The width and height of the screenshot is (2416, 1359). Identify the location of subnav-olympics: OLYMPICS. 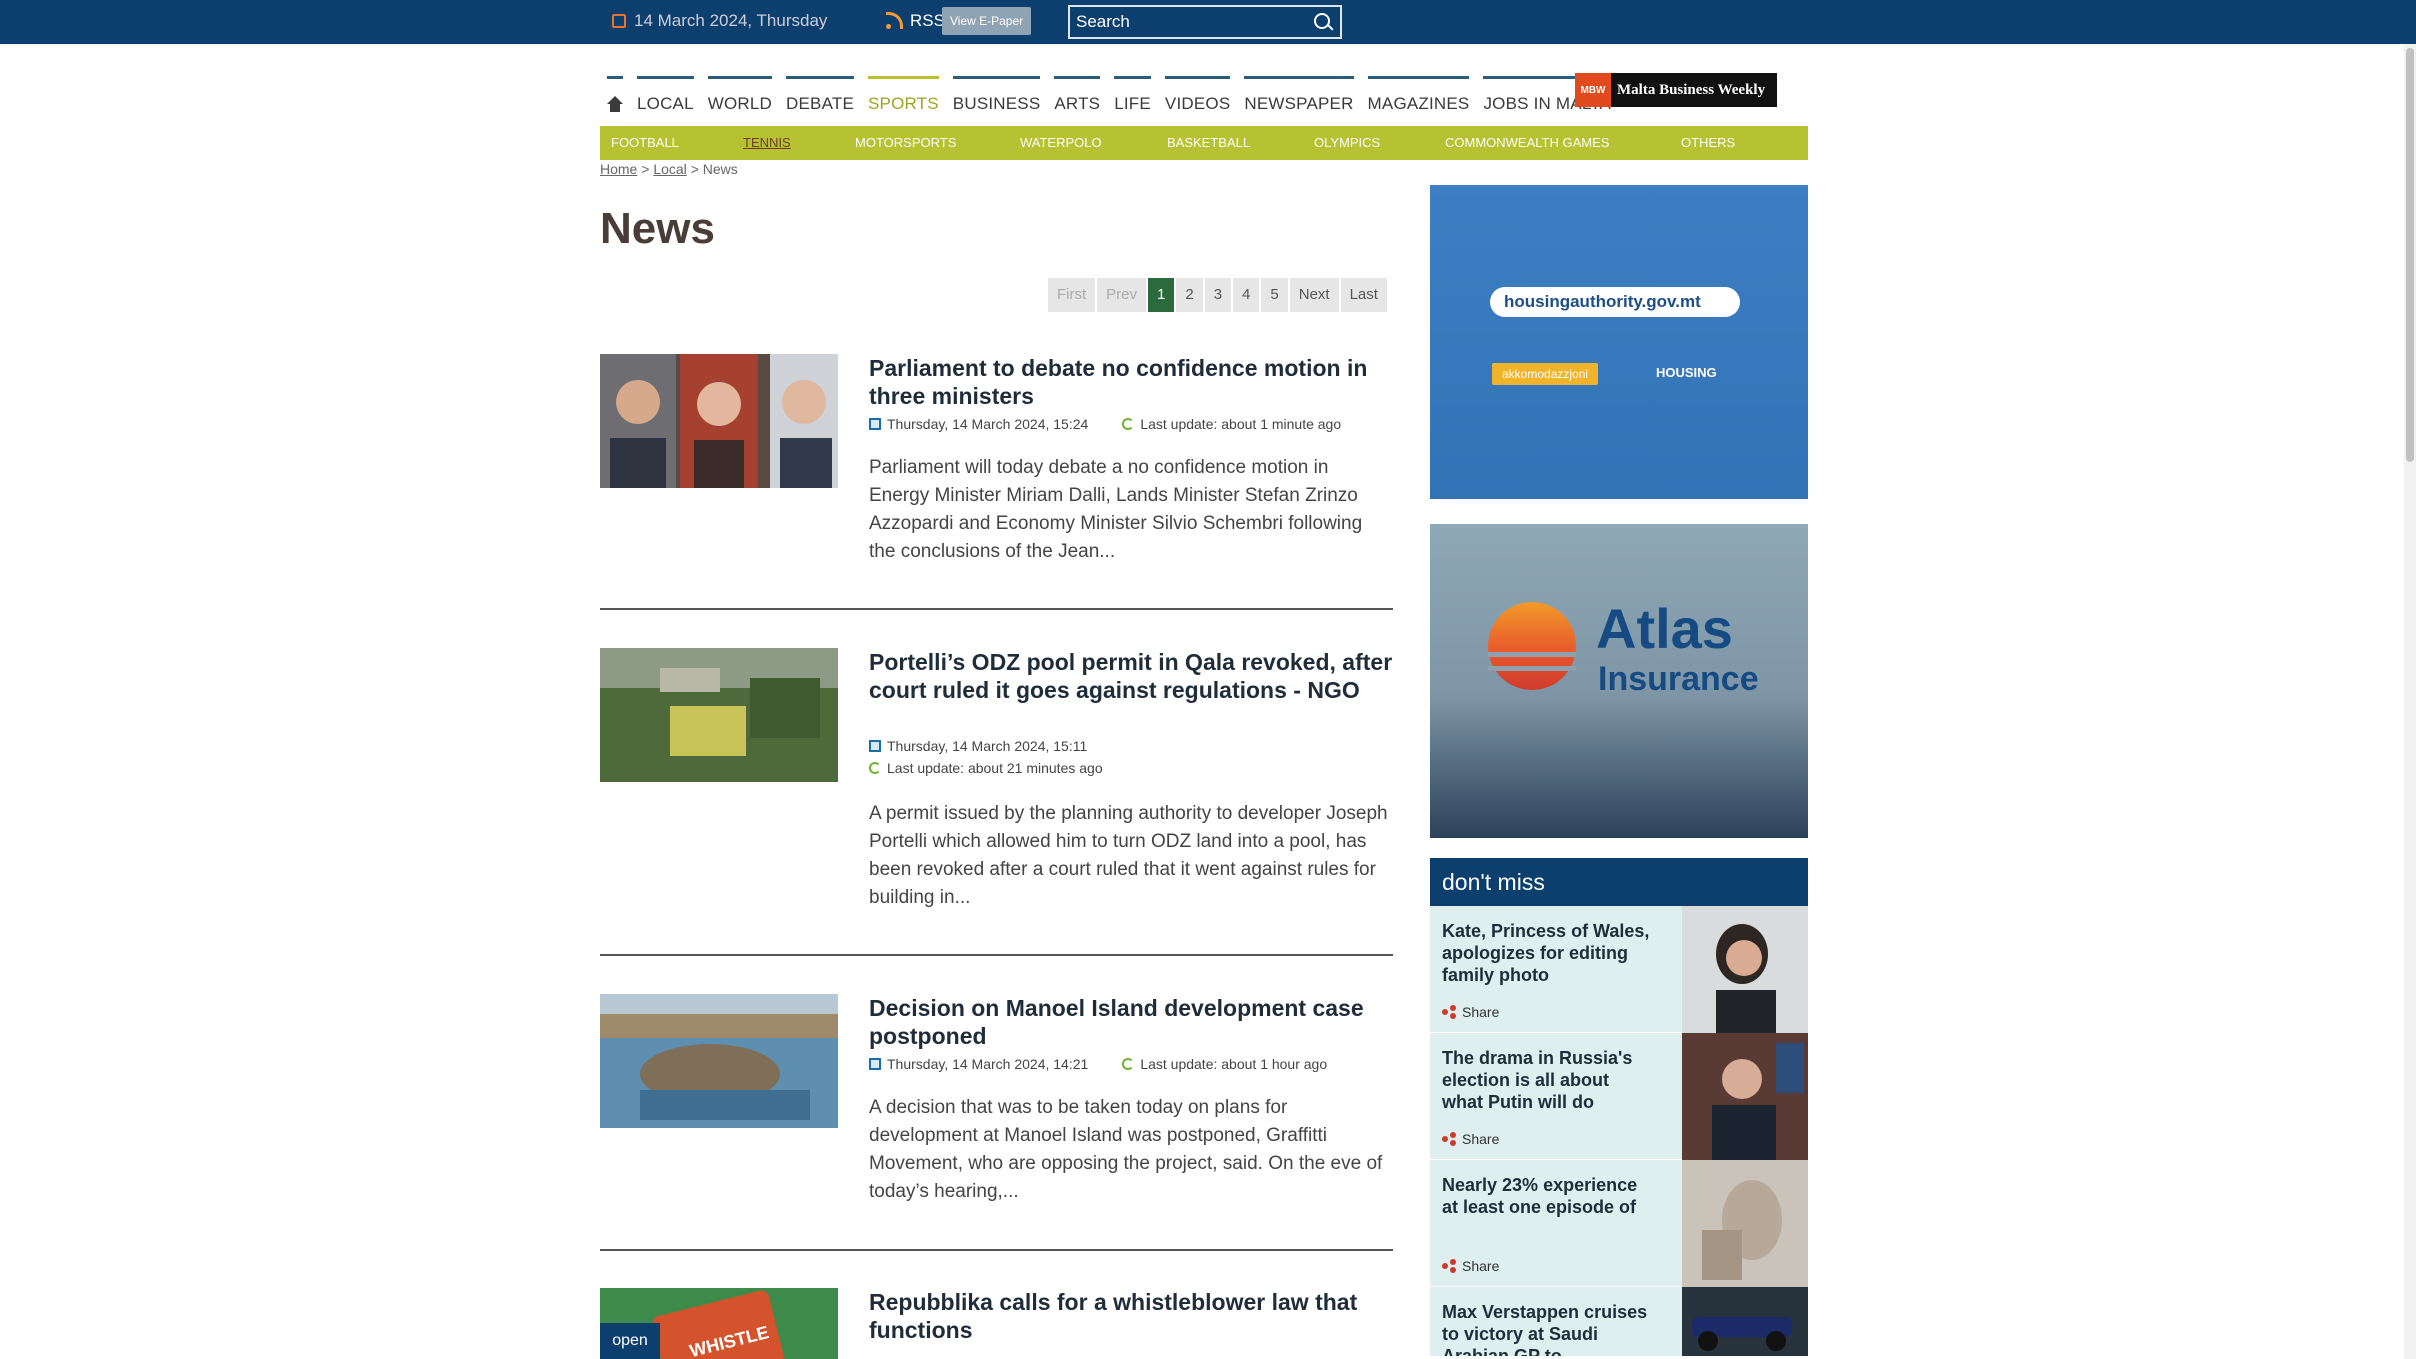
(1347, 143).